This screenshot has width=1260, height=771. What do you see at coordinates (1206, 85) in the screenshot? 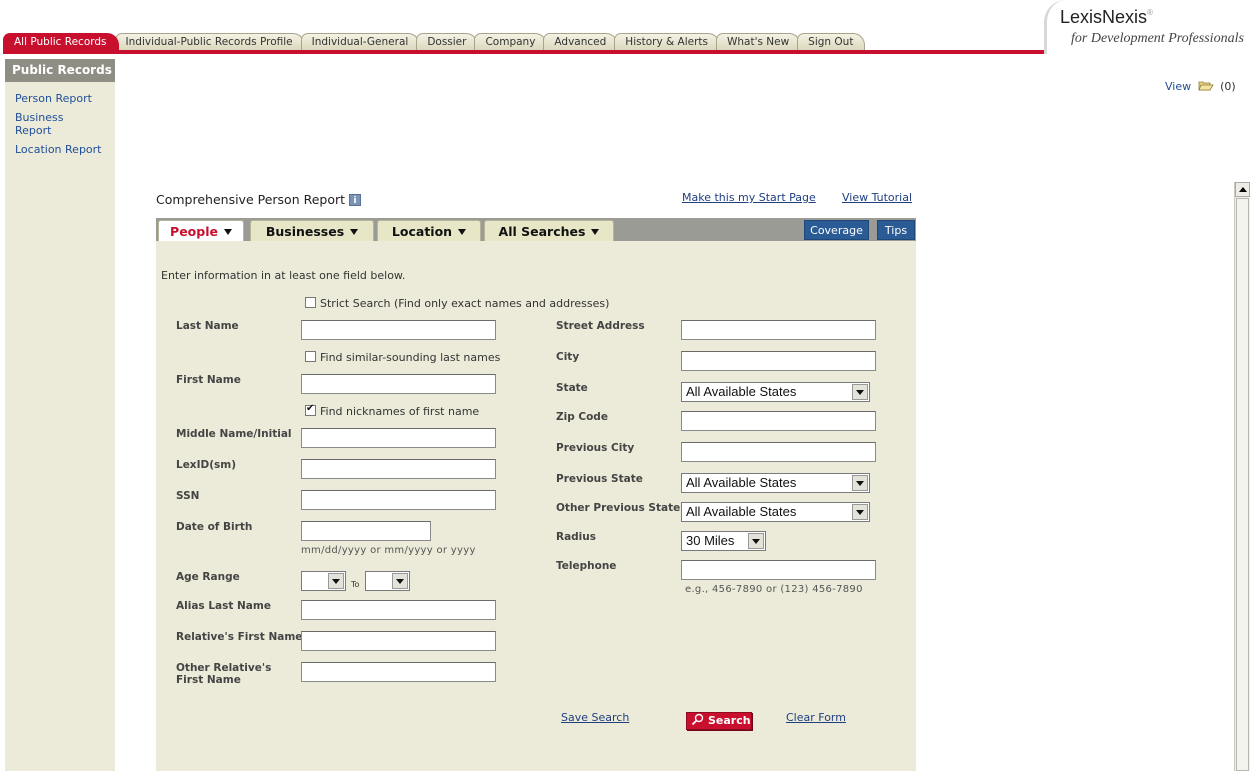
I see `folder-icon` at bounding box center [1206, 85].